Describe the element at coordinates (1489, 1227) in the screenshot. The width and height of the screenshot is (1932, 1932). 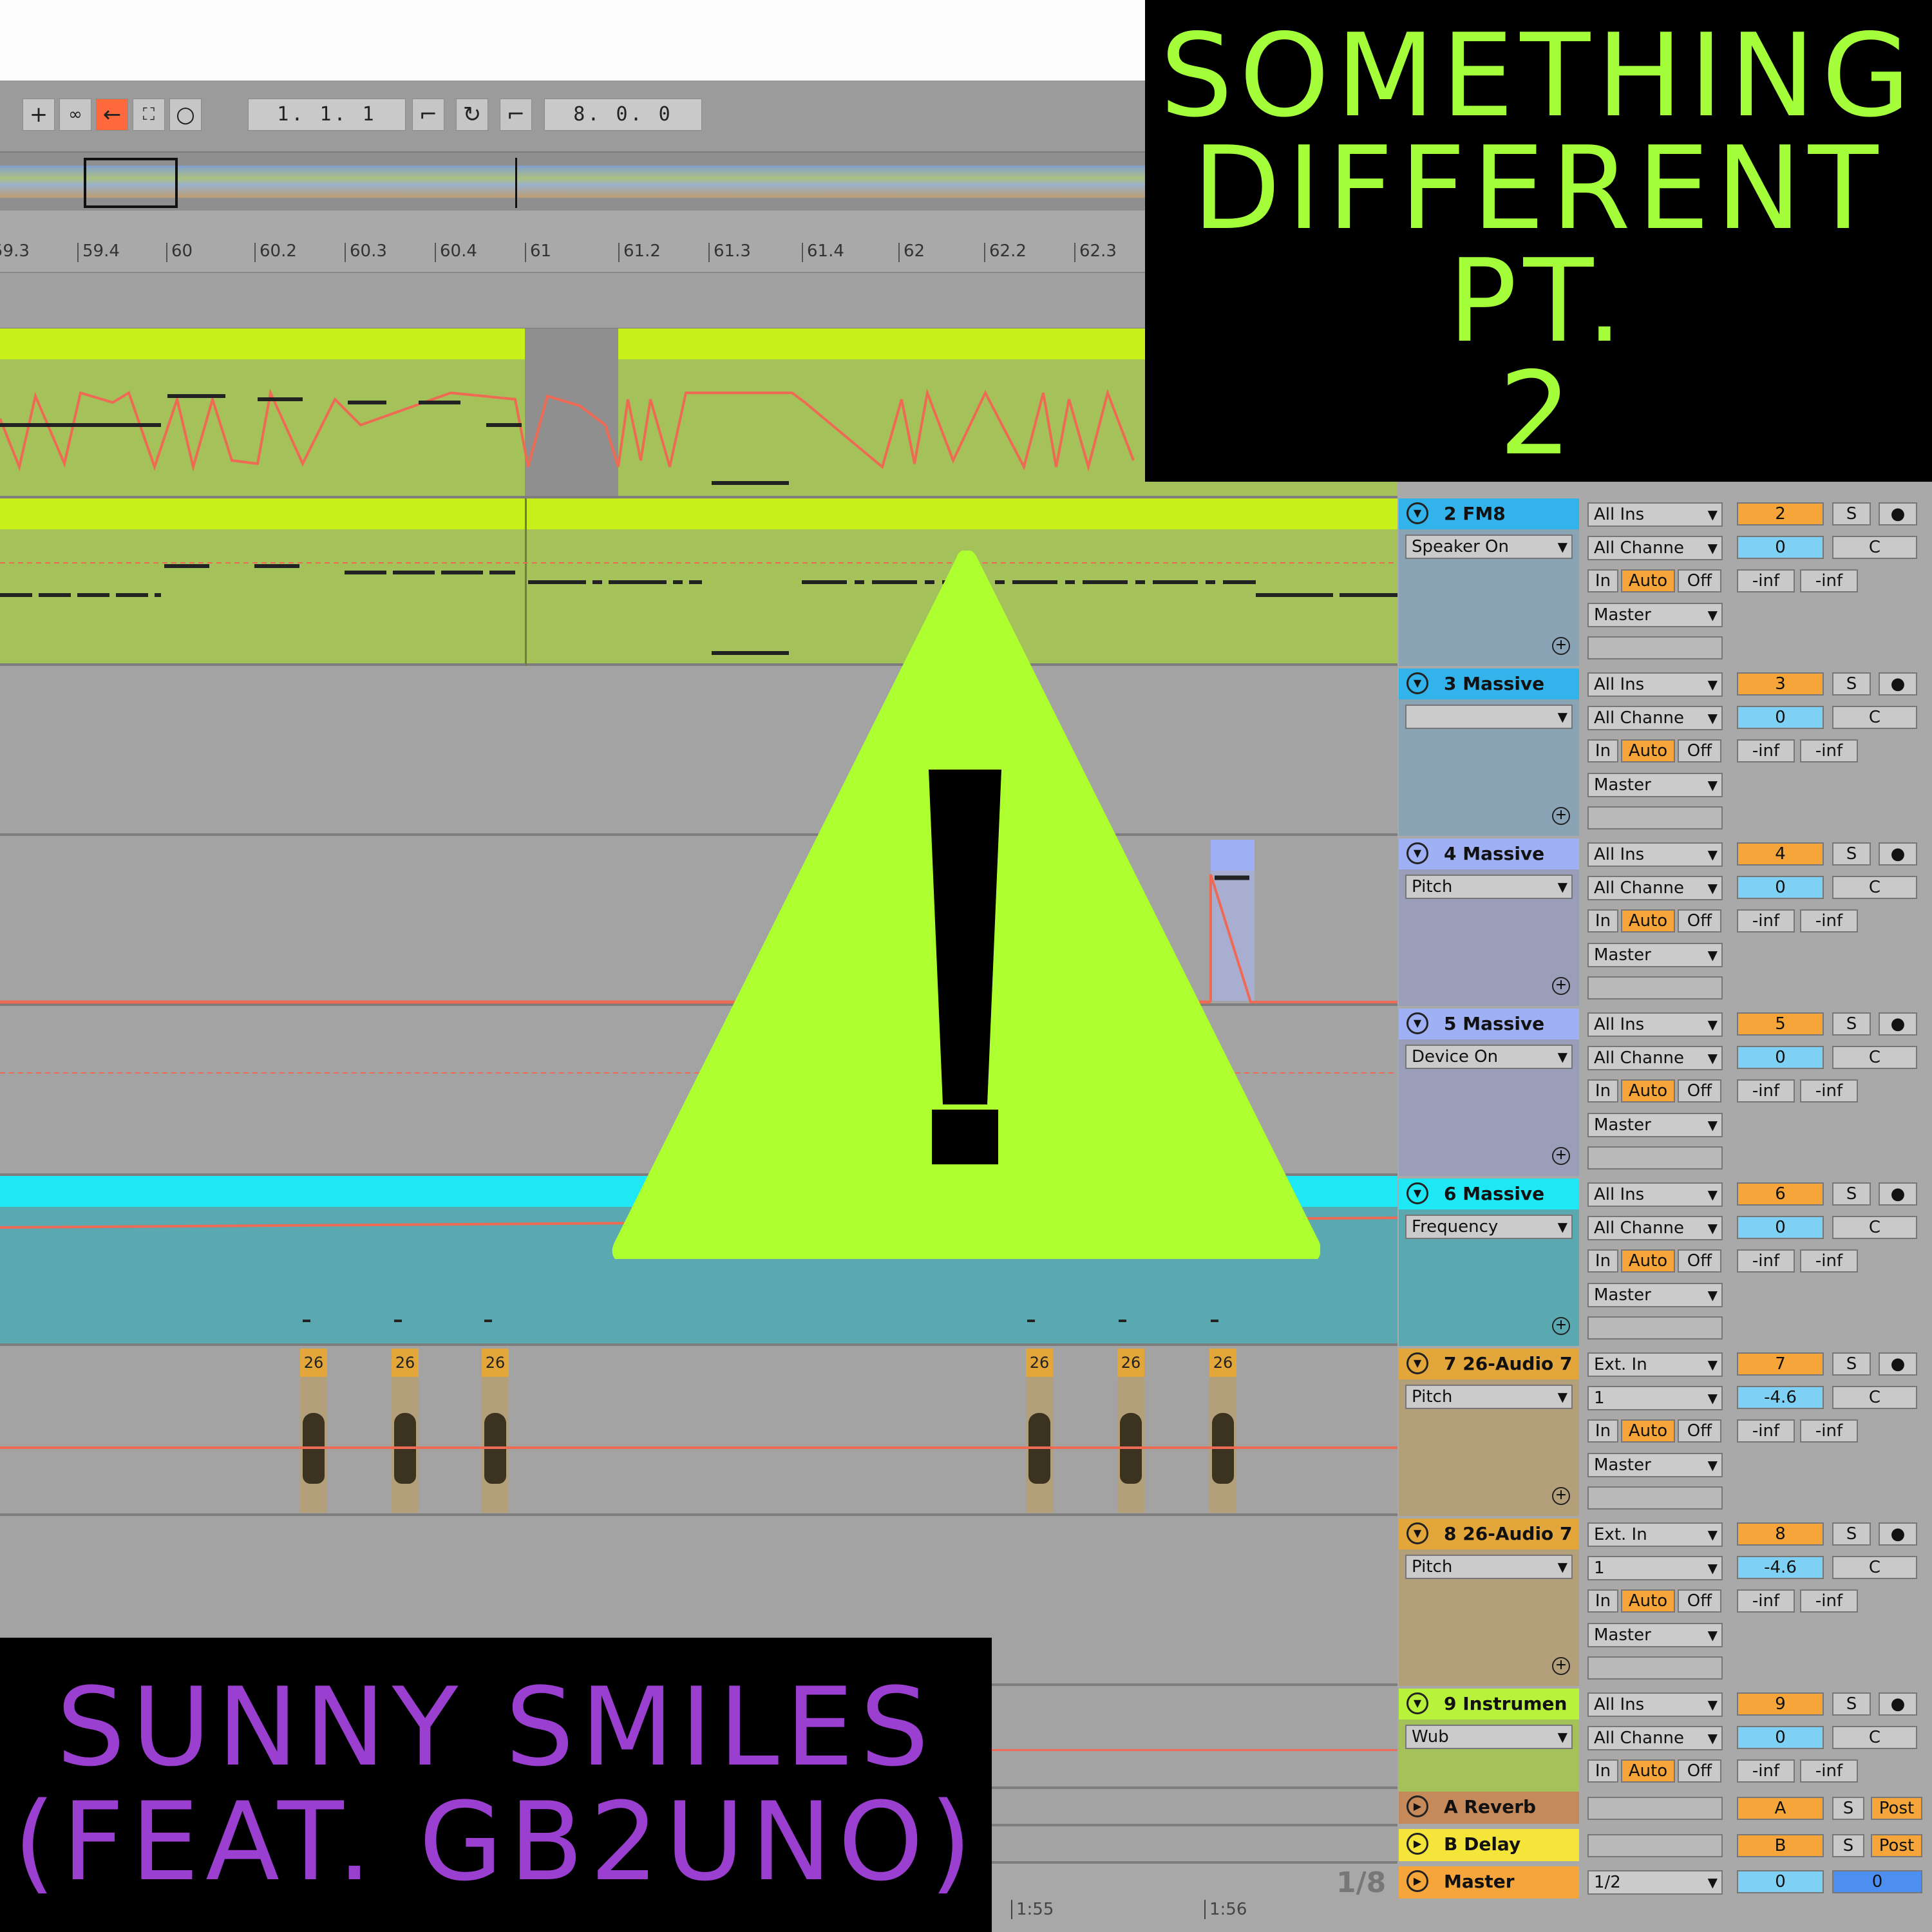
I see `automation-param-select: Frequency` at that location.